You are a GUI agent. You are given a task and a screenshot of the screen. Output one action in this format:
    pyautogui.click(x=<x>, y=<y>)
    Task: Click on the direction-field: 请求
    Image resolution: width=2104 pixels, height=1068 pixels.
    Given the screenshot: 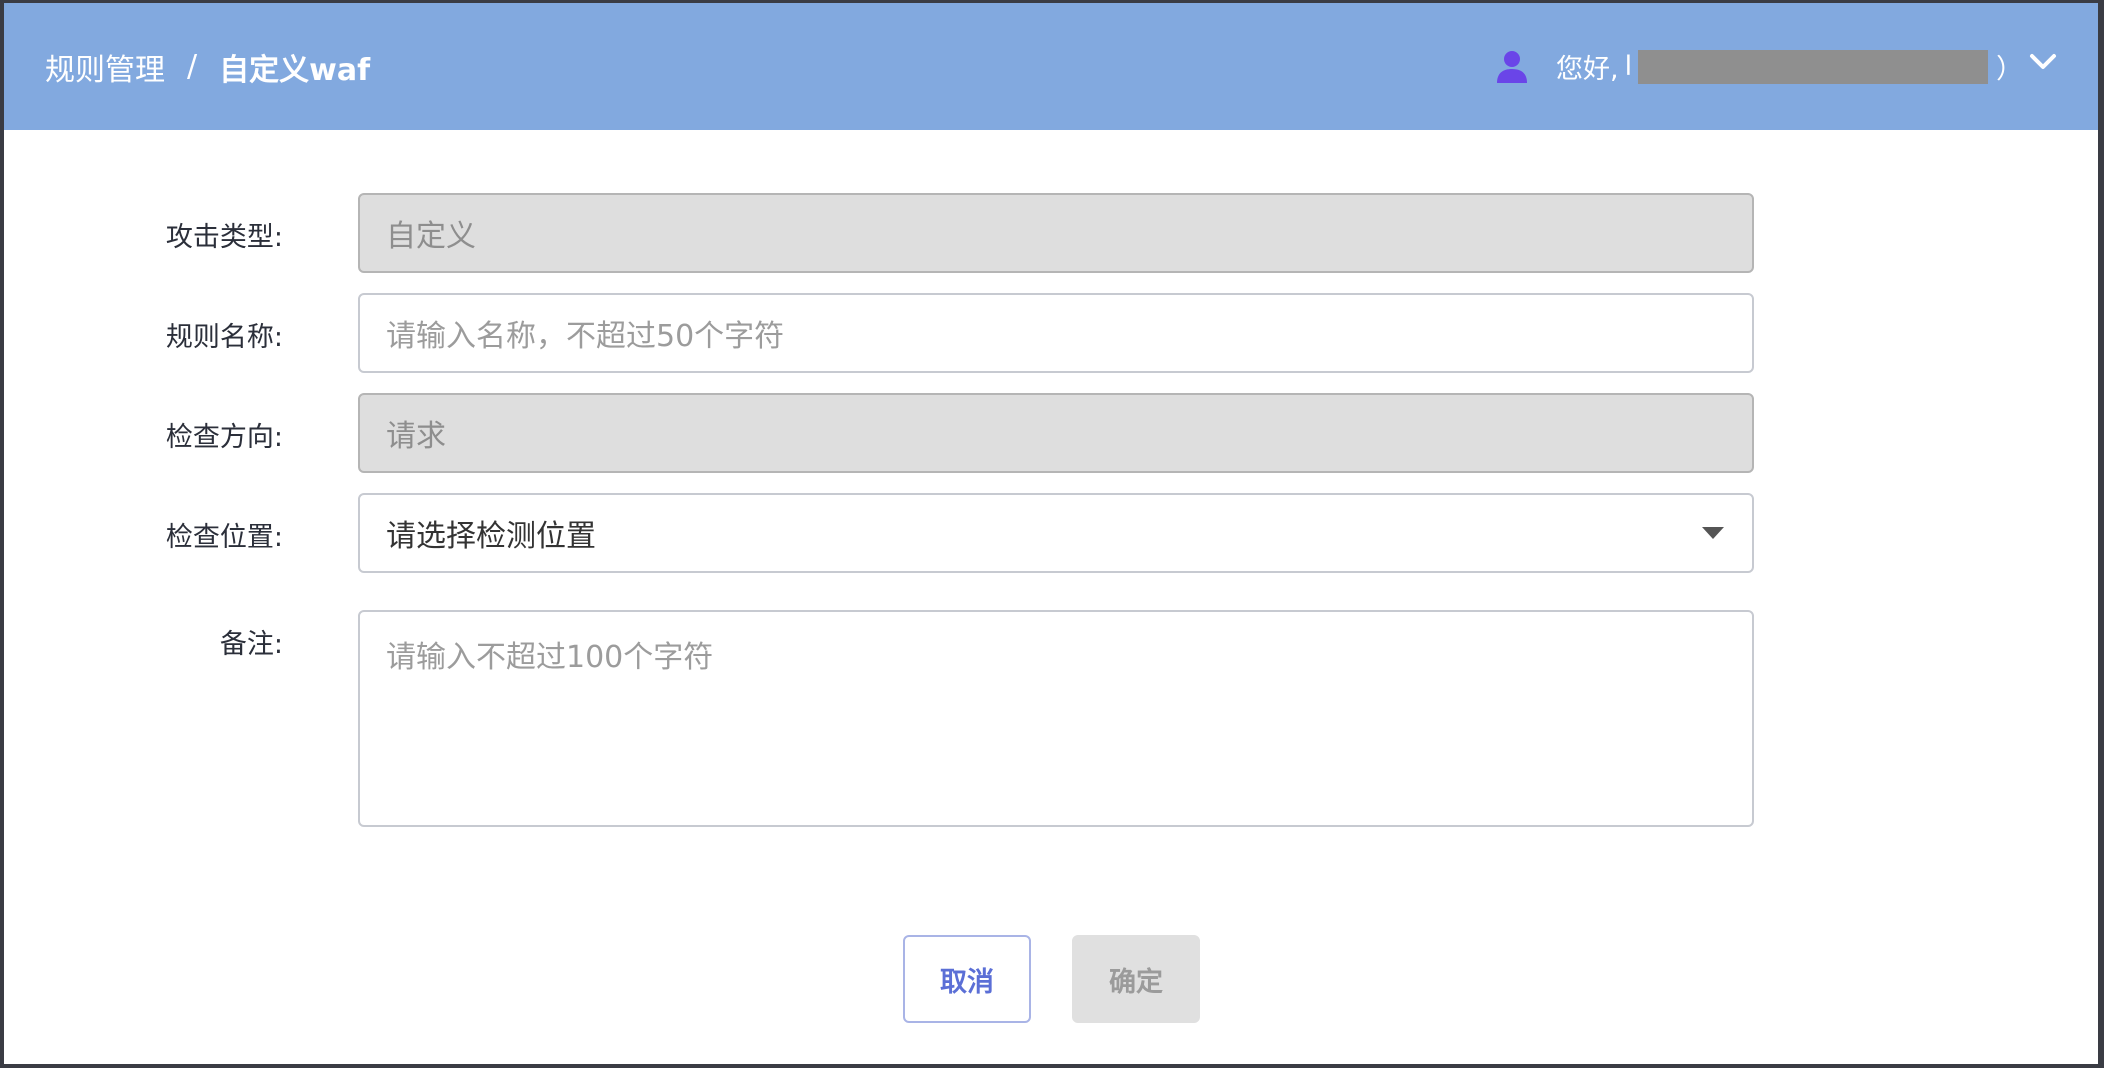 What is the action you would take?
    pyautogui.click(x=1056, y=433)
    